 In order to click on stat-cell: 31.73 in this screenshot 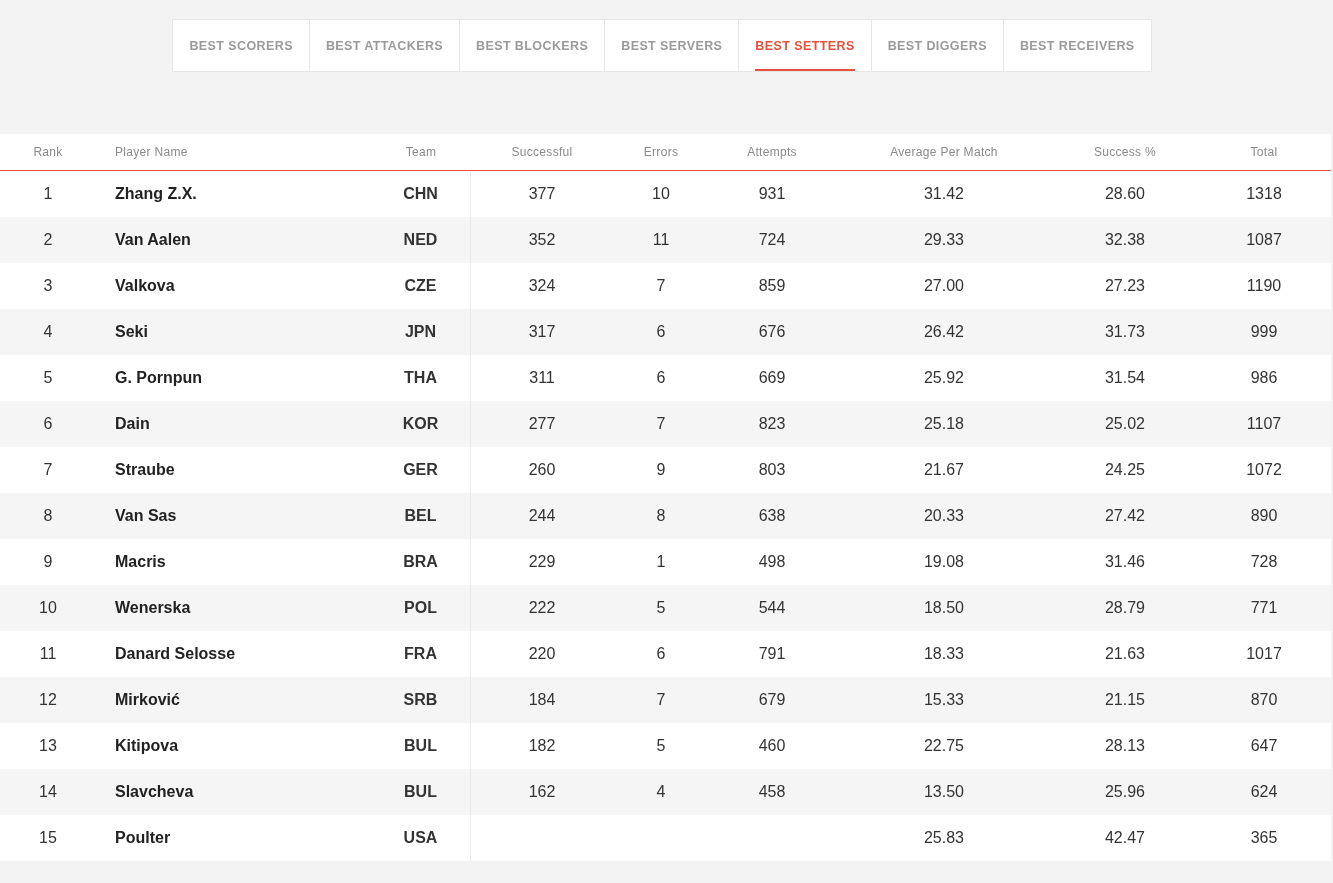, I will do `click(1124, 332)`.